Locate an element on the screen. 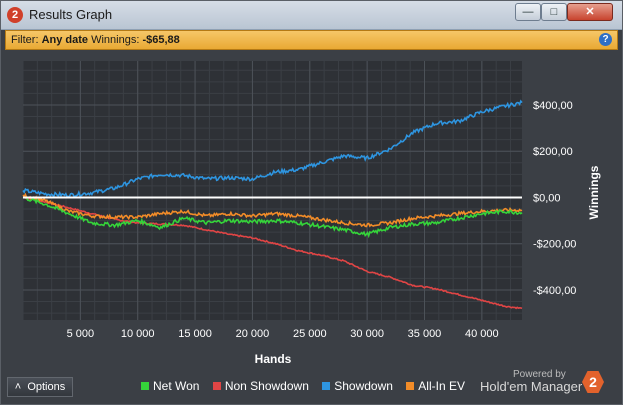  legend-item-all-in-ev: All-In EV is located at coordinates (435, 386).